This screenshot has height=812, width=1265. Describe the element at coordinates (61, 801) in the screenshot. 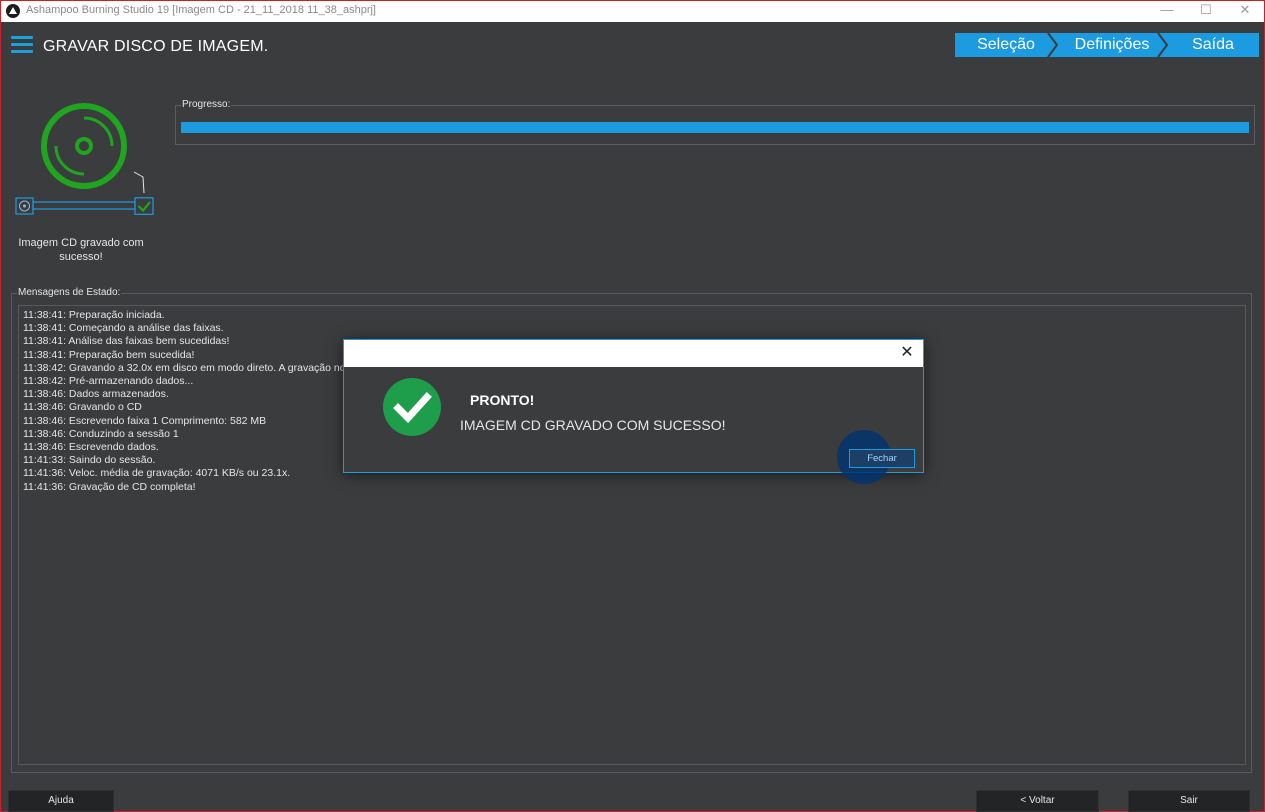

I see `help-button: Ajuda` at that location.